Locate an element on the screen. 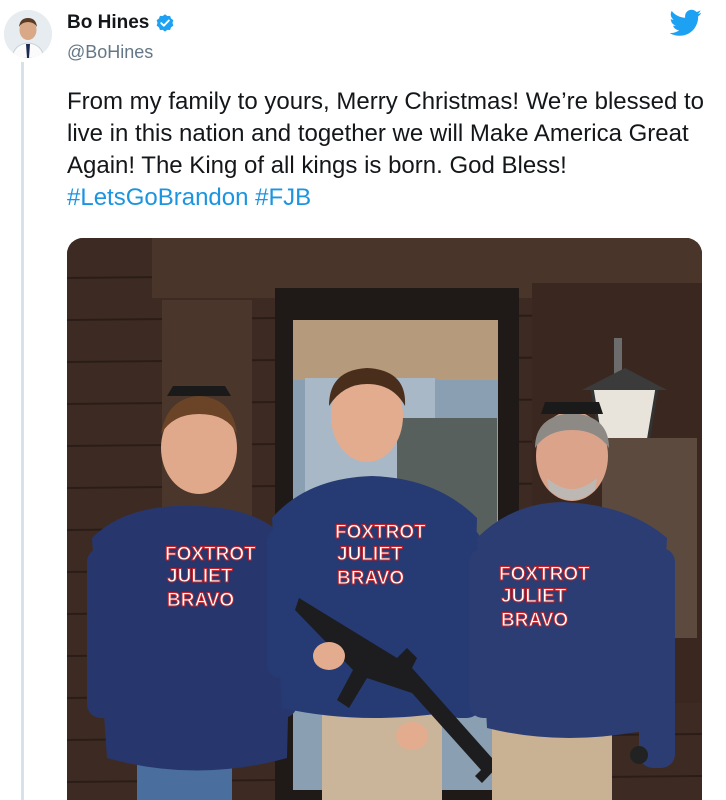  author-name: Bo Hines is located at coordinates (121, 23).